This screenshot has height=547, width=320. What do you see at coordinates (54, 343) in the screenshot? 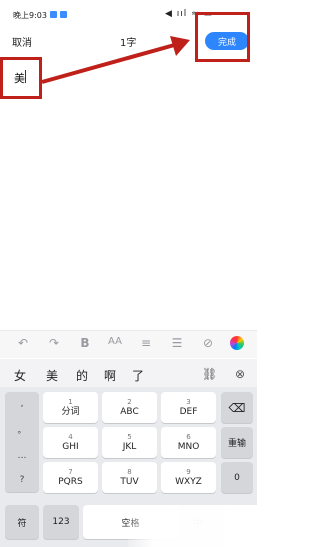
I see `redo-icon: ↷` at bounding box center [54, 343].